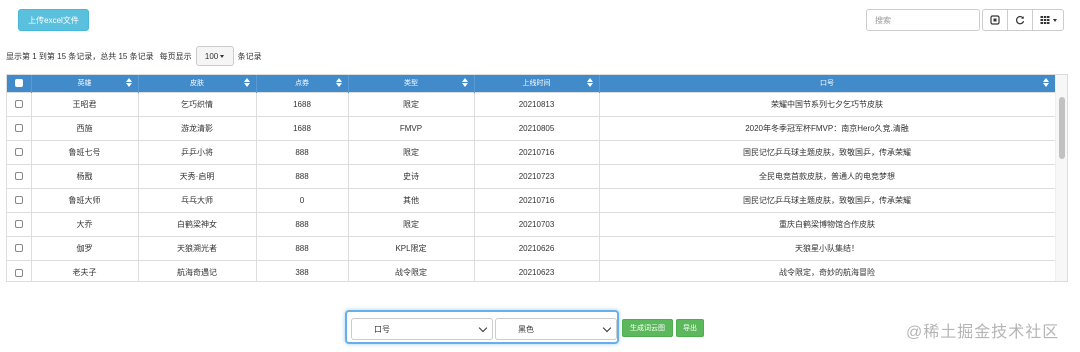  Describe the element at coordinates (827, 270) in the screenshot. I see `table-cell: 战令限定，奇妙的航海冒险` at that location.